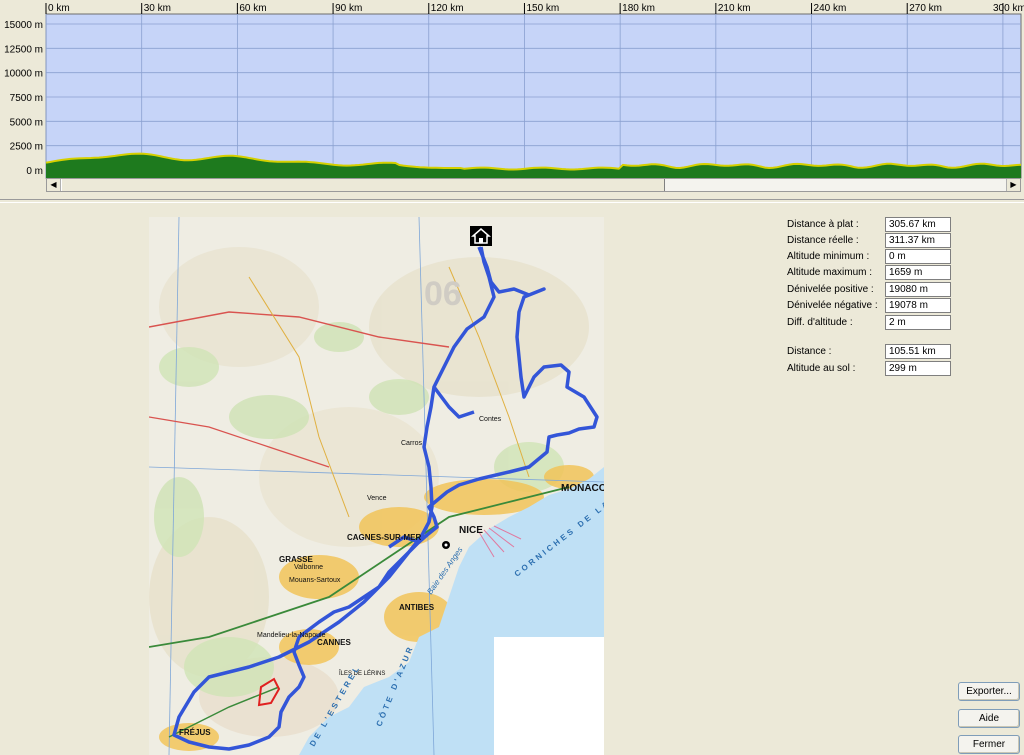 Image resolution: width=1024 pixels, height=755 pixels. What do you see at coordinates (34, 171) in the screenshot?
I see `y-tick-label: 0 m` at bounding box center [34, 171].